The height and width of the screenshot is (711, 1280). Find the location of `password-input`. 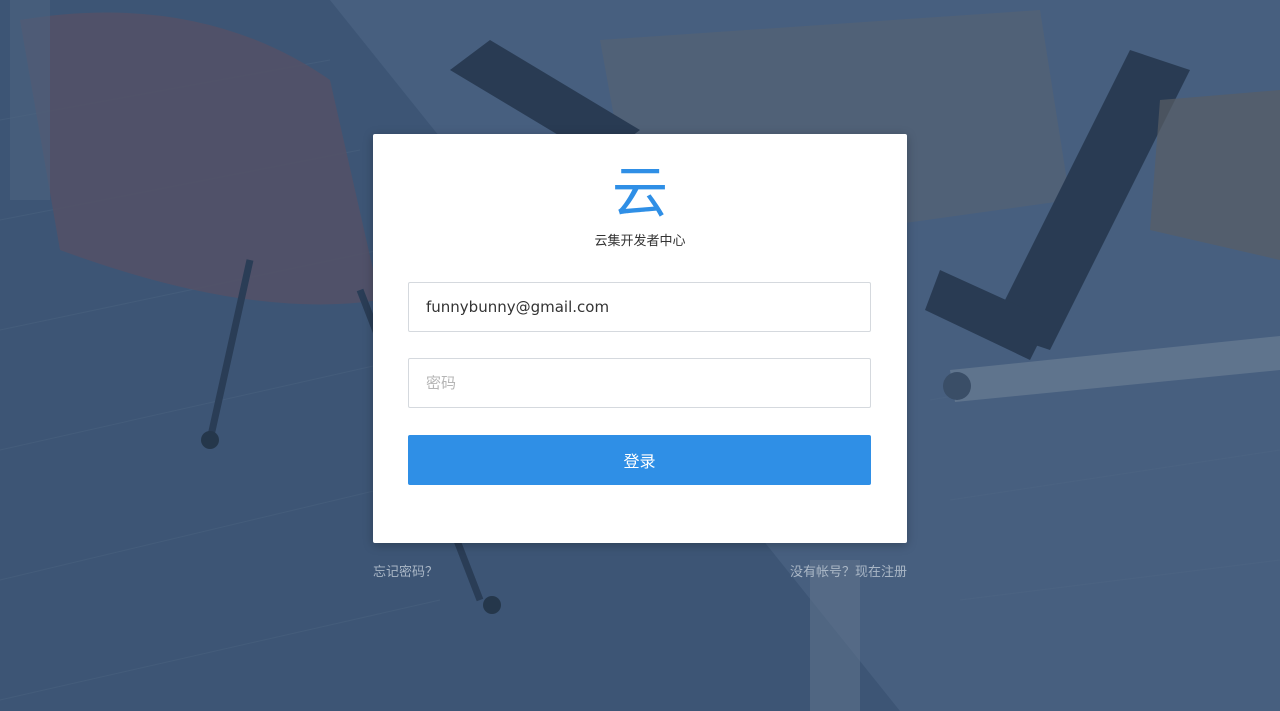

password-input is located at coordinates (639, 383).